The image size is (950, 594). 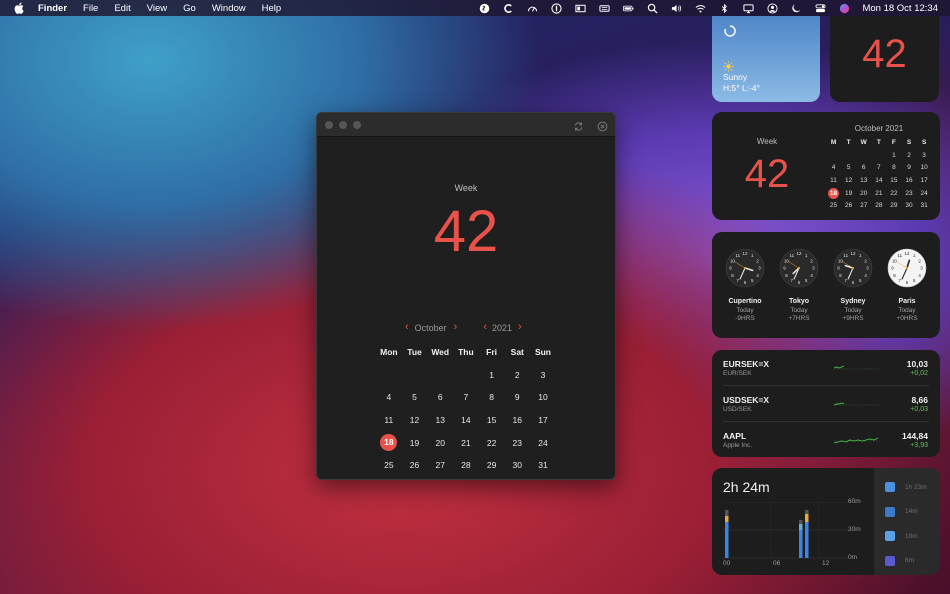 What do you see at coordinates (272, 8) in the screenshot?
I see `menu-help: Help` at bounding box center [272, 8].